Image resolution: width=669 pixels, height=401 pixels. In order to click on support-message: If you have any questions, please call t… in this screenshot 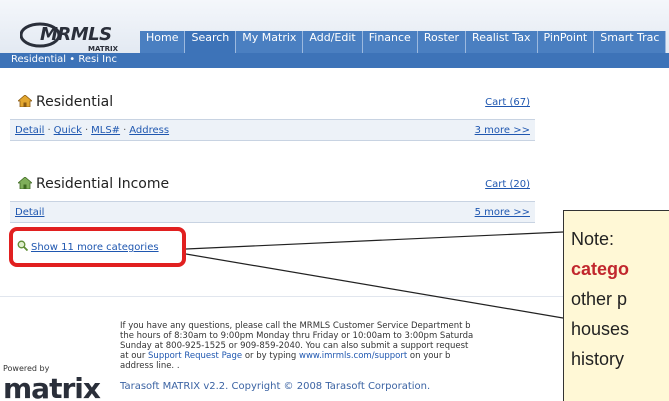, I will do `click(340, 346)`.